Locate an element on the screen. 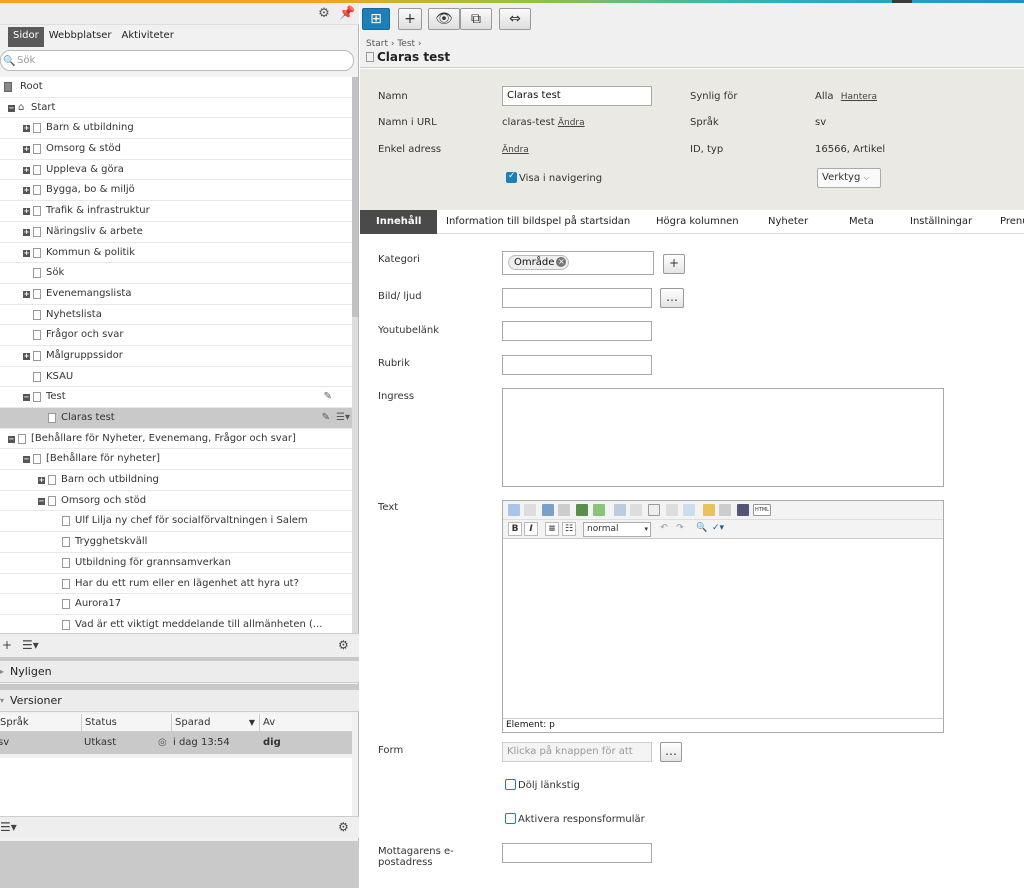 The image size is (1024, 888). tab-subscription: Prenu is located at coordinates (1012, 222).